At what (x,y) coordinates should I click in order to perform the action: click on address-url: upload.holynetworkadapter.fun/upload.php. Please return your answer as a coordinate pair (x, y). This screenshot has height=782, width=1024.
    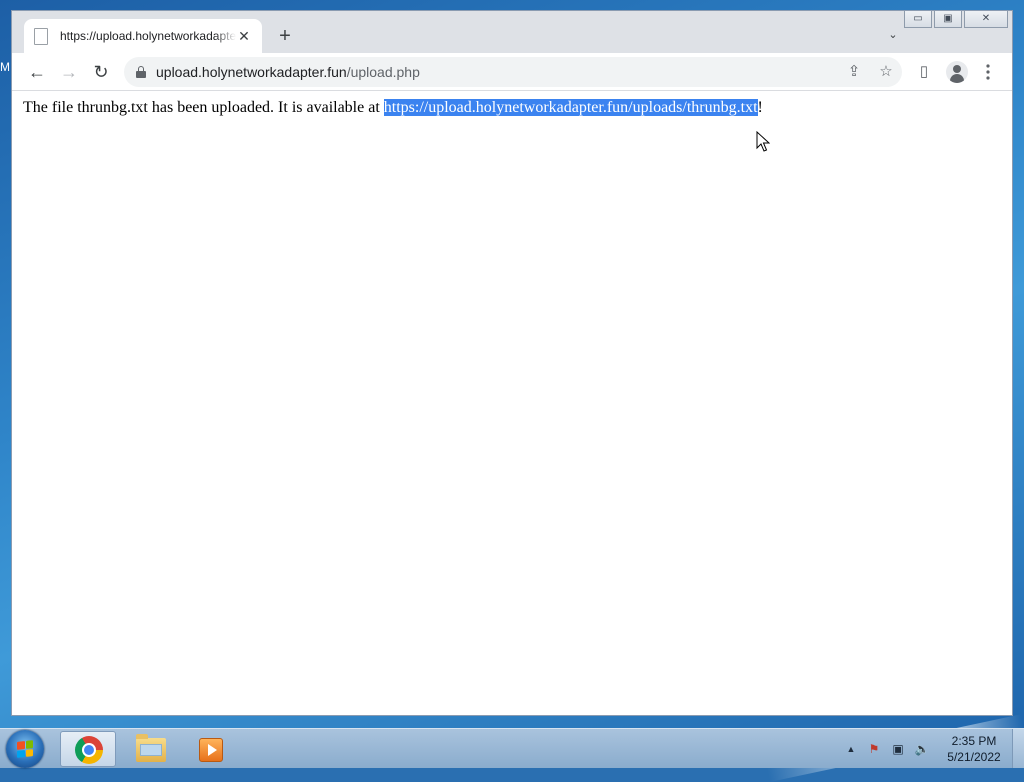
    Looking at the image, I should click on (288, 72).